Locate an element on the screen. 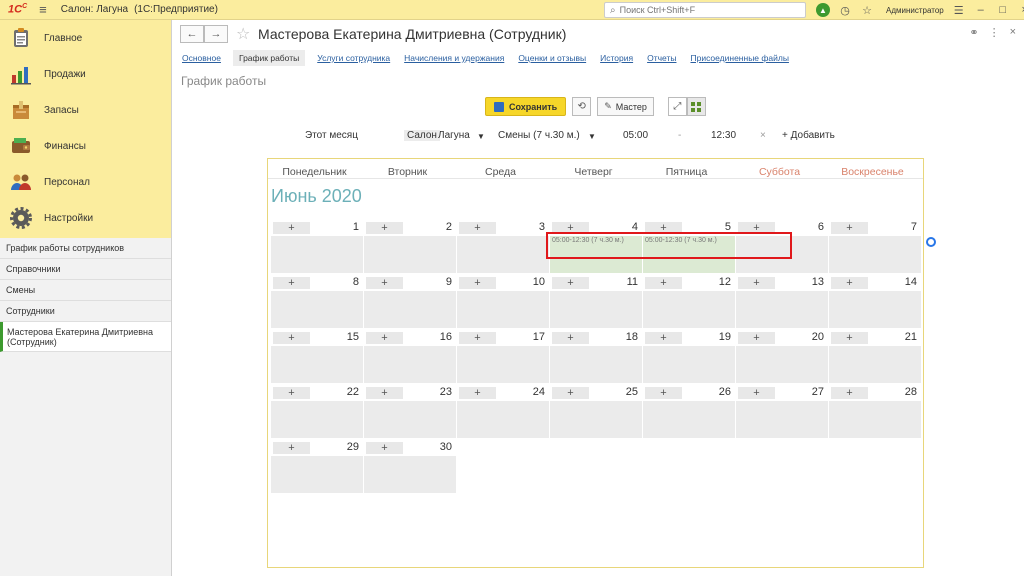  calendar-day-cell: +23 is located at coordinates (410, 412).